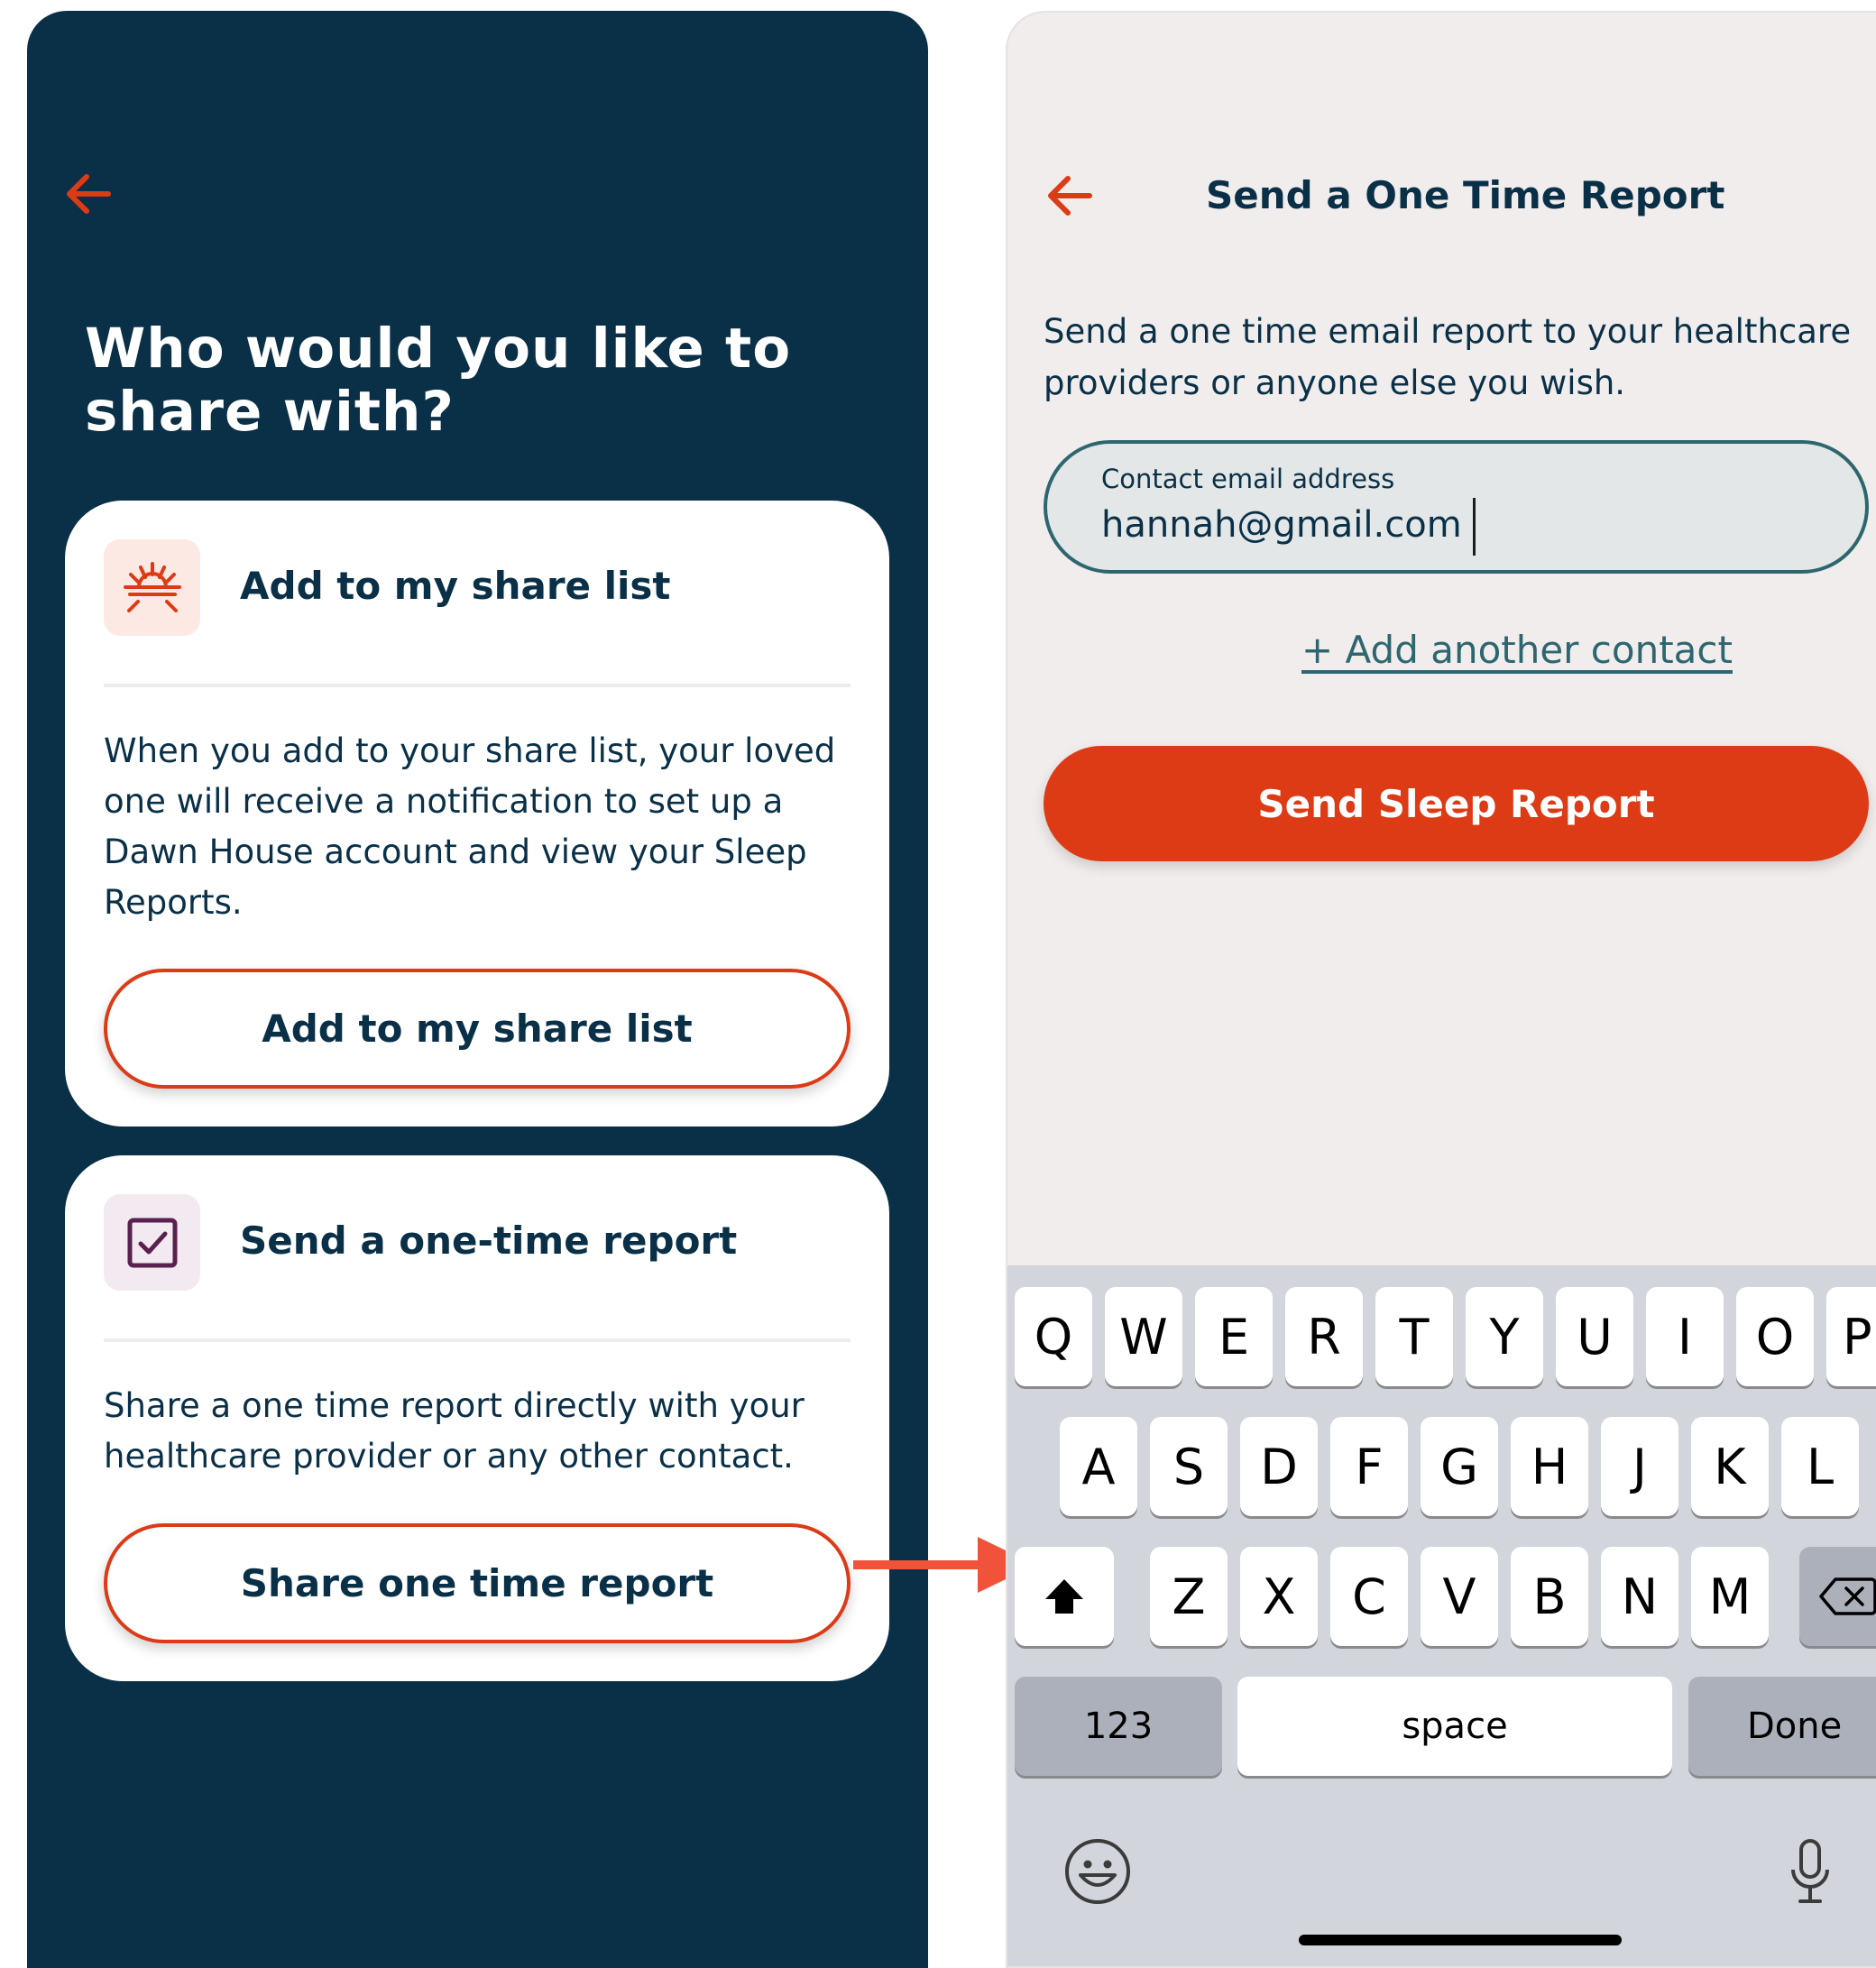 The image size is (1876, 1968). Describe the element at coordinates (1730, 1466) in the screenshot. I see `key-k: K` at that location.